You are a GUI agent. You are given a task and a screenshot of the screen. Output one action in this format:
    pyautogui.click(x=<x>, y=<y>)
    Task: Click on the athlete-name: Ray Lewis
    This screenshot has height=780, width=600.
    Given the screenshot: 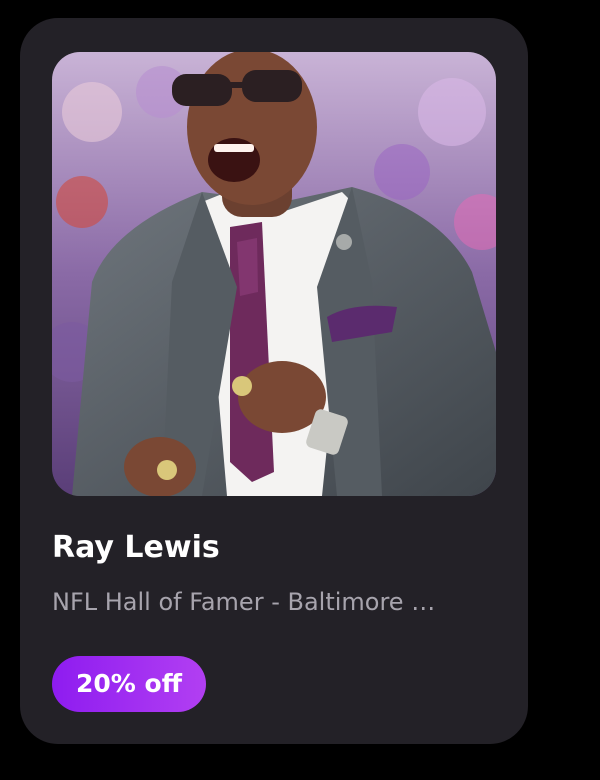 What is the action you would take?
    pyautogui.click(x=136, y=547)
    